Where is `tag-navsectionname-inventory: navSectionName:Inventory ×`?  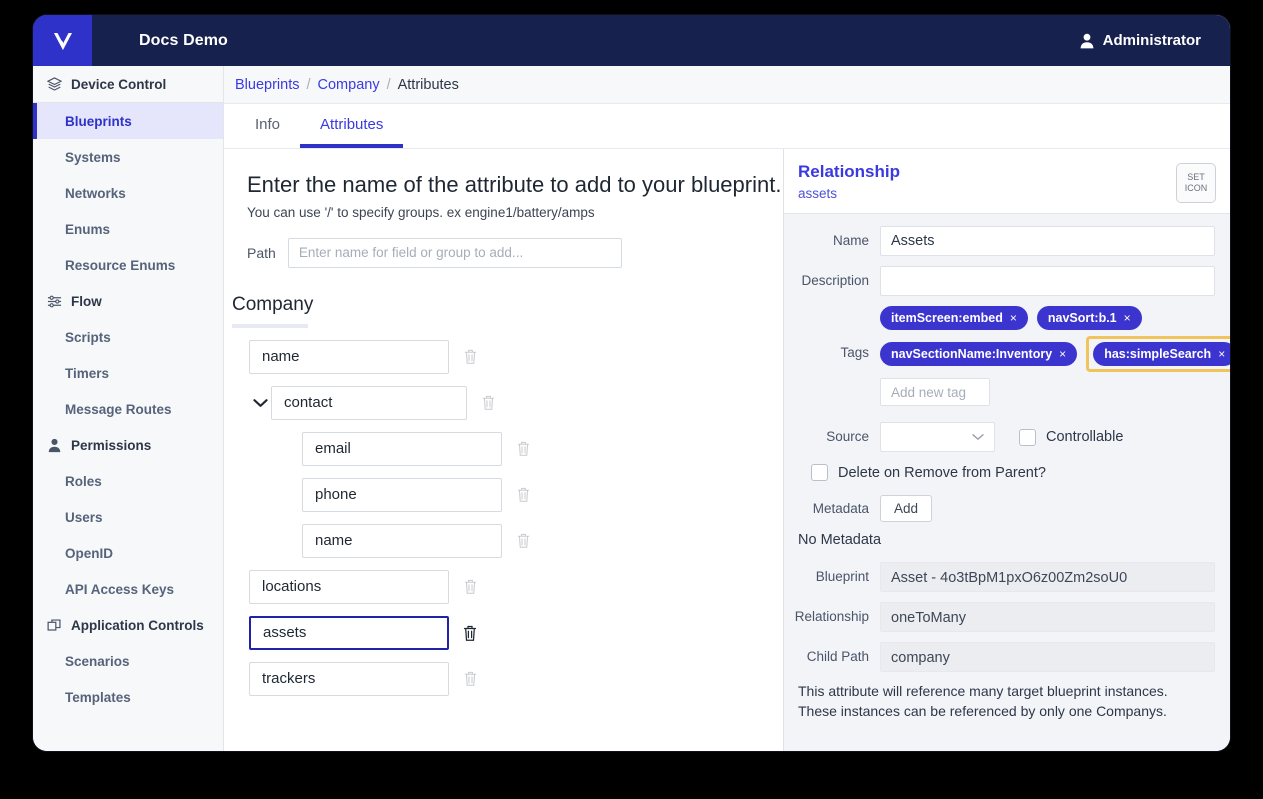
tag-navsectionname-inventory: navSectionName:Inventory × is located at coordinates (979, 354).